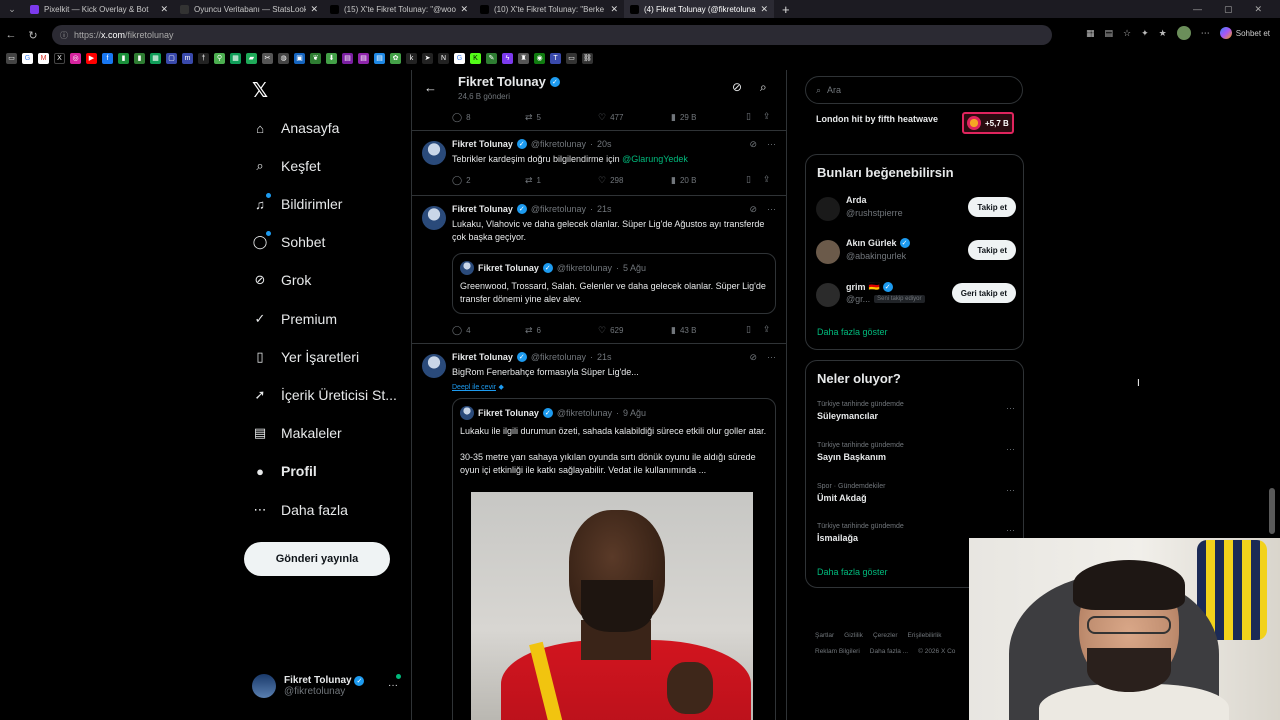  I want to click on minimize-icon: —, so click(1197, 9).